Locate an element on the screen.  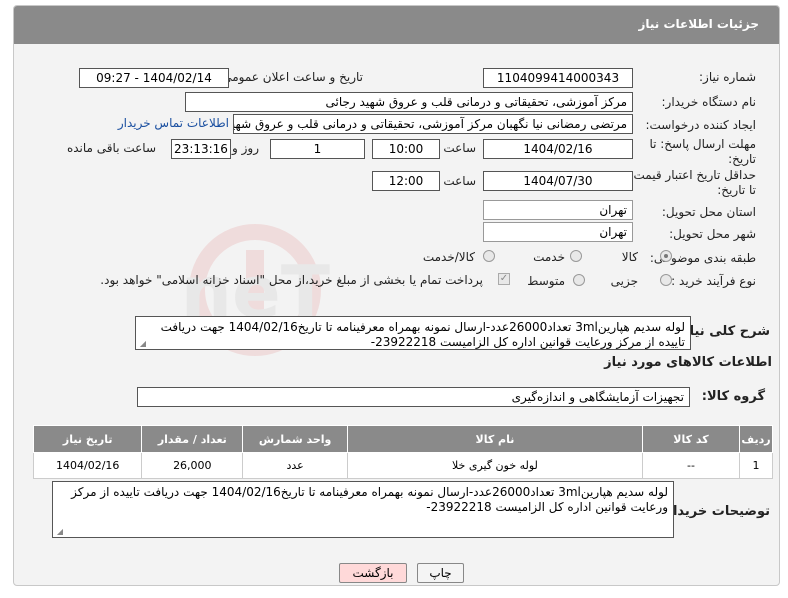
city-field: تهران is located at coordinates (558, 232).